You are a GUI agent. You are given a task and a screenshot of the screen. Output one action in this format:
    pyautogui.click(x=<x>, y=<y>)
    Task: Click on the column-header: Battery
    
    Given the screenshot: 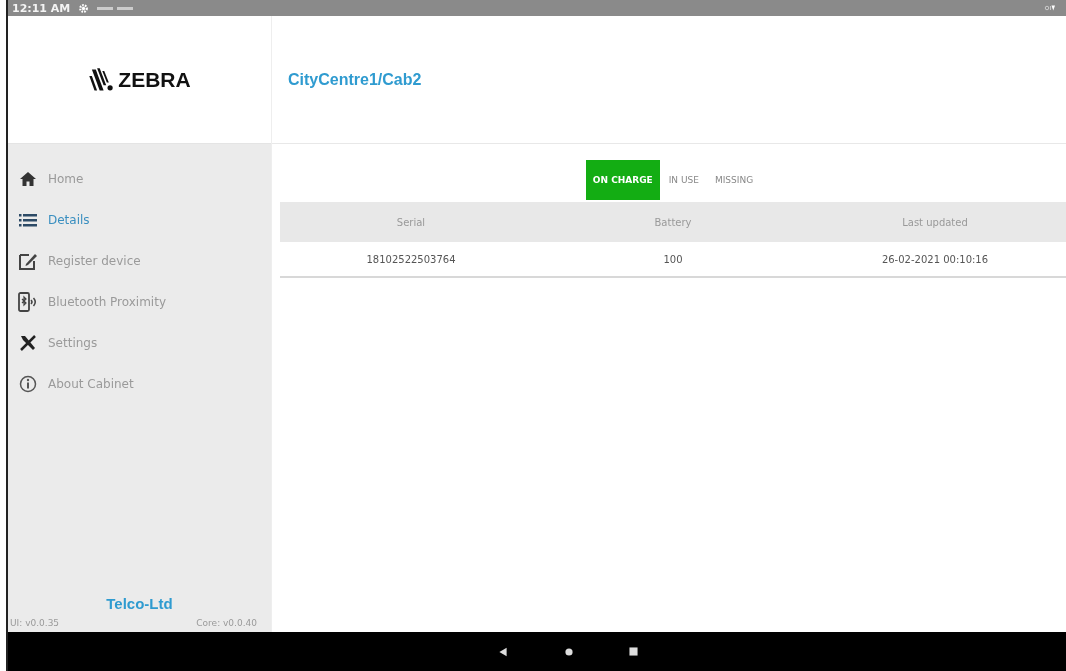 What is the action you would take?
    pyautogui.click(x=673, y=222)
    